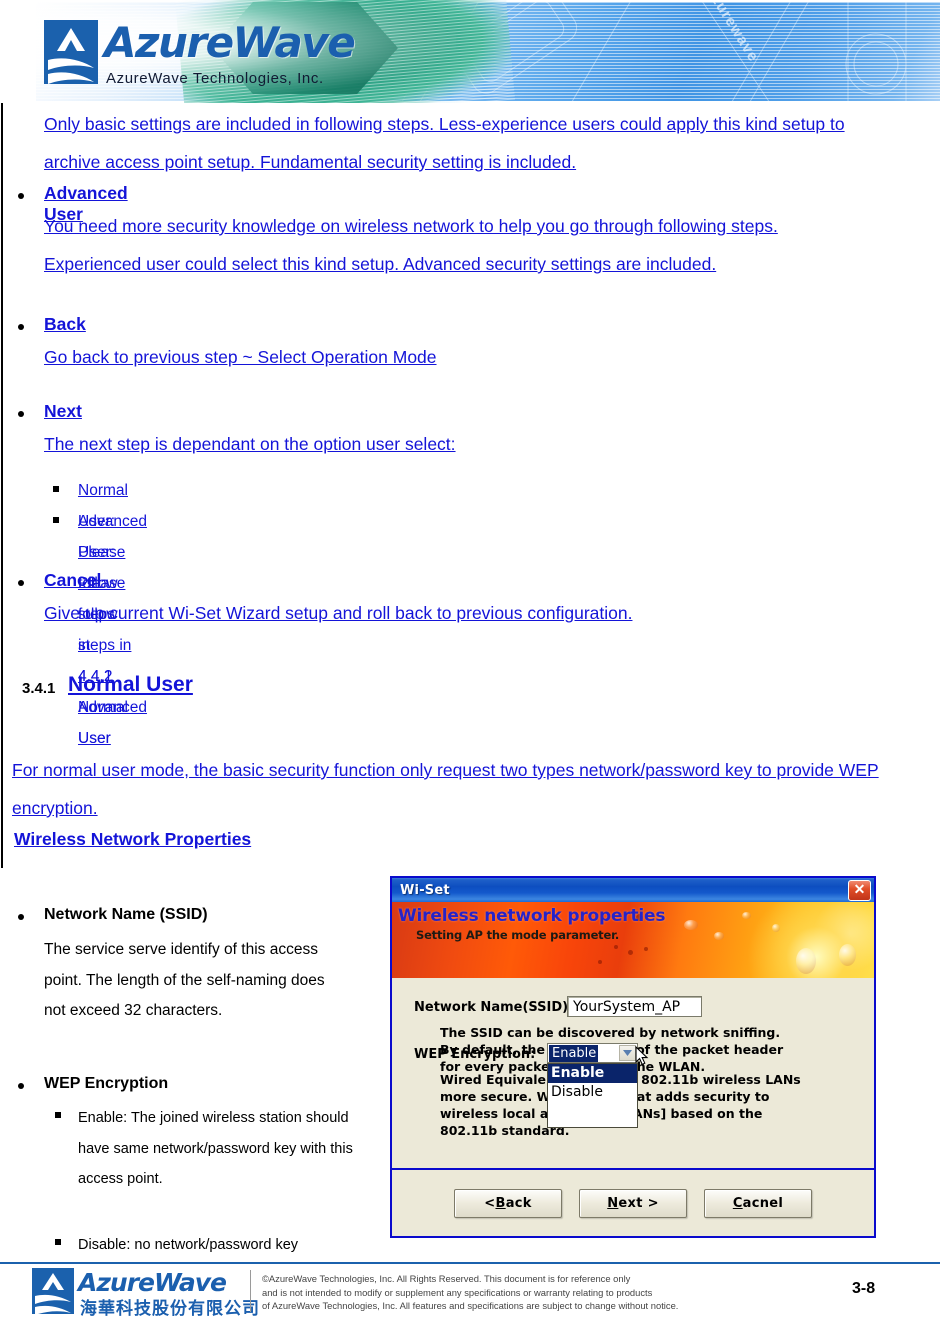 The height and width of the screenshot is (1319, 940). I want to click on dialog-banner-subtitle: Setting AP the mode parameter., so click(518, 935).